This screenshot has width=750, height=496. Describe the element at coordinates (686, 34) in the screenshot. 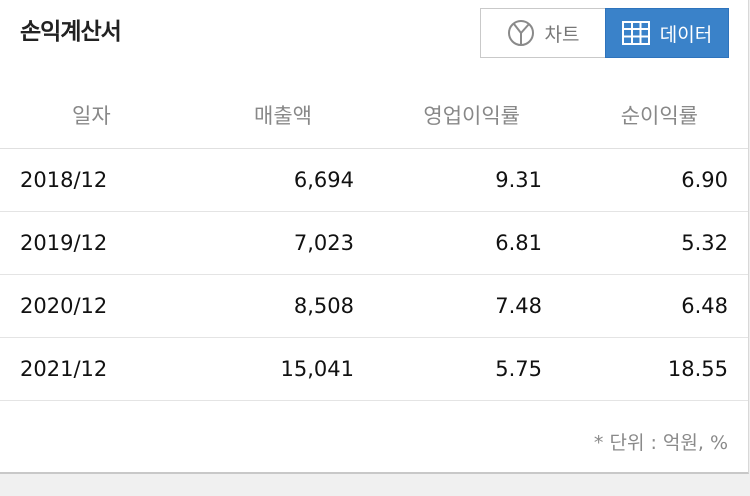

I see `data-view-label: 데이터` at that location.